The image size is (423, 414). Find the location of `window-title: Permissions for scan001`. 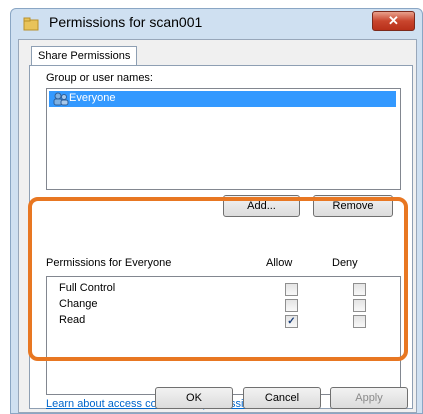

window-title: Permissions for scan001 is located at coordinates (126, 22).